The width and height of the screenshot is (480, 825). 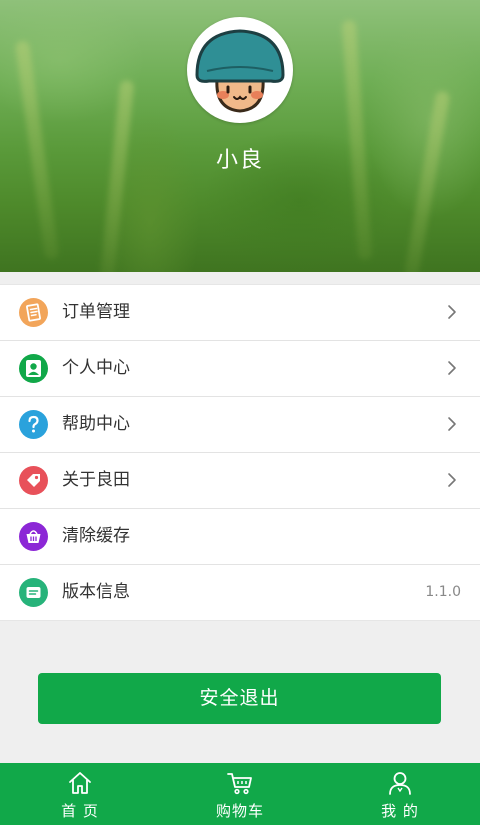 I want to click on username: 小良, so click(x=239, y=160).